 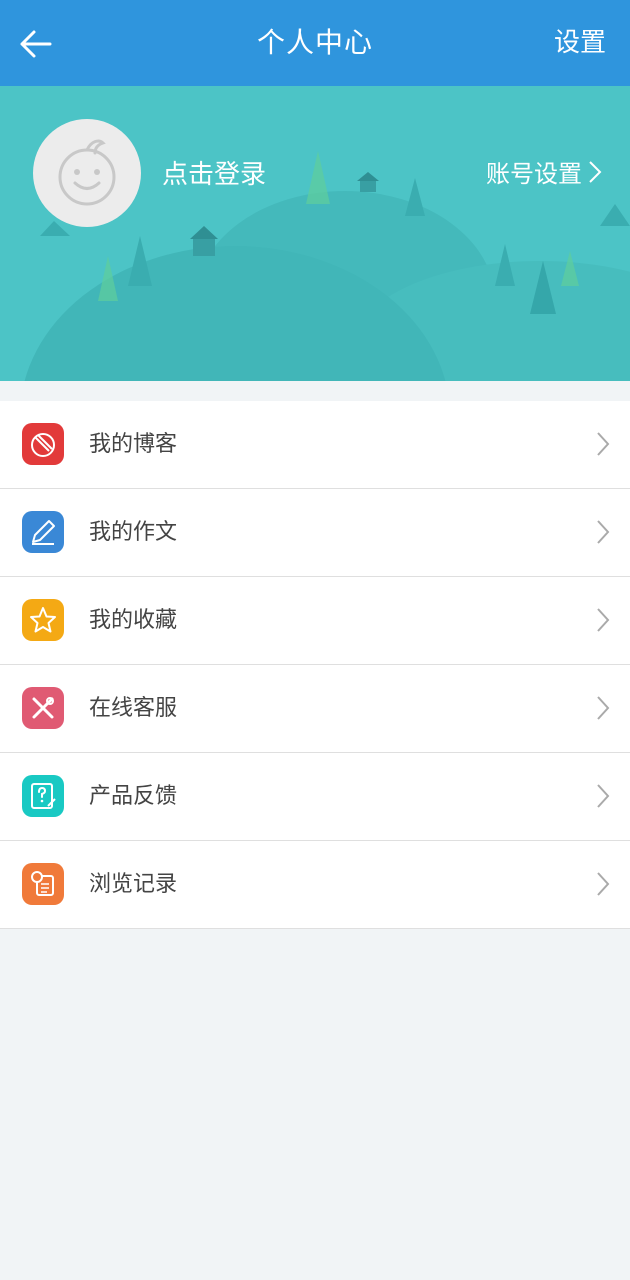 What do you see at coordinates (315, 533) in the screenshot?
I see `menu-item-my-essays: 我的作文` at bounding box center [315, 533].